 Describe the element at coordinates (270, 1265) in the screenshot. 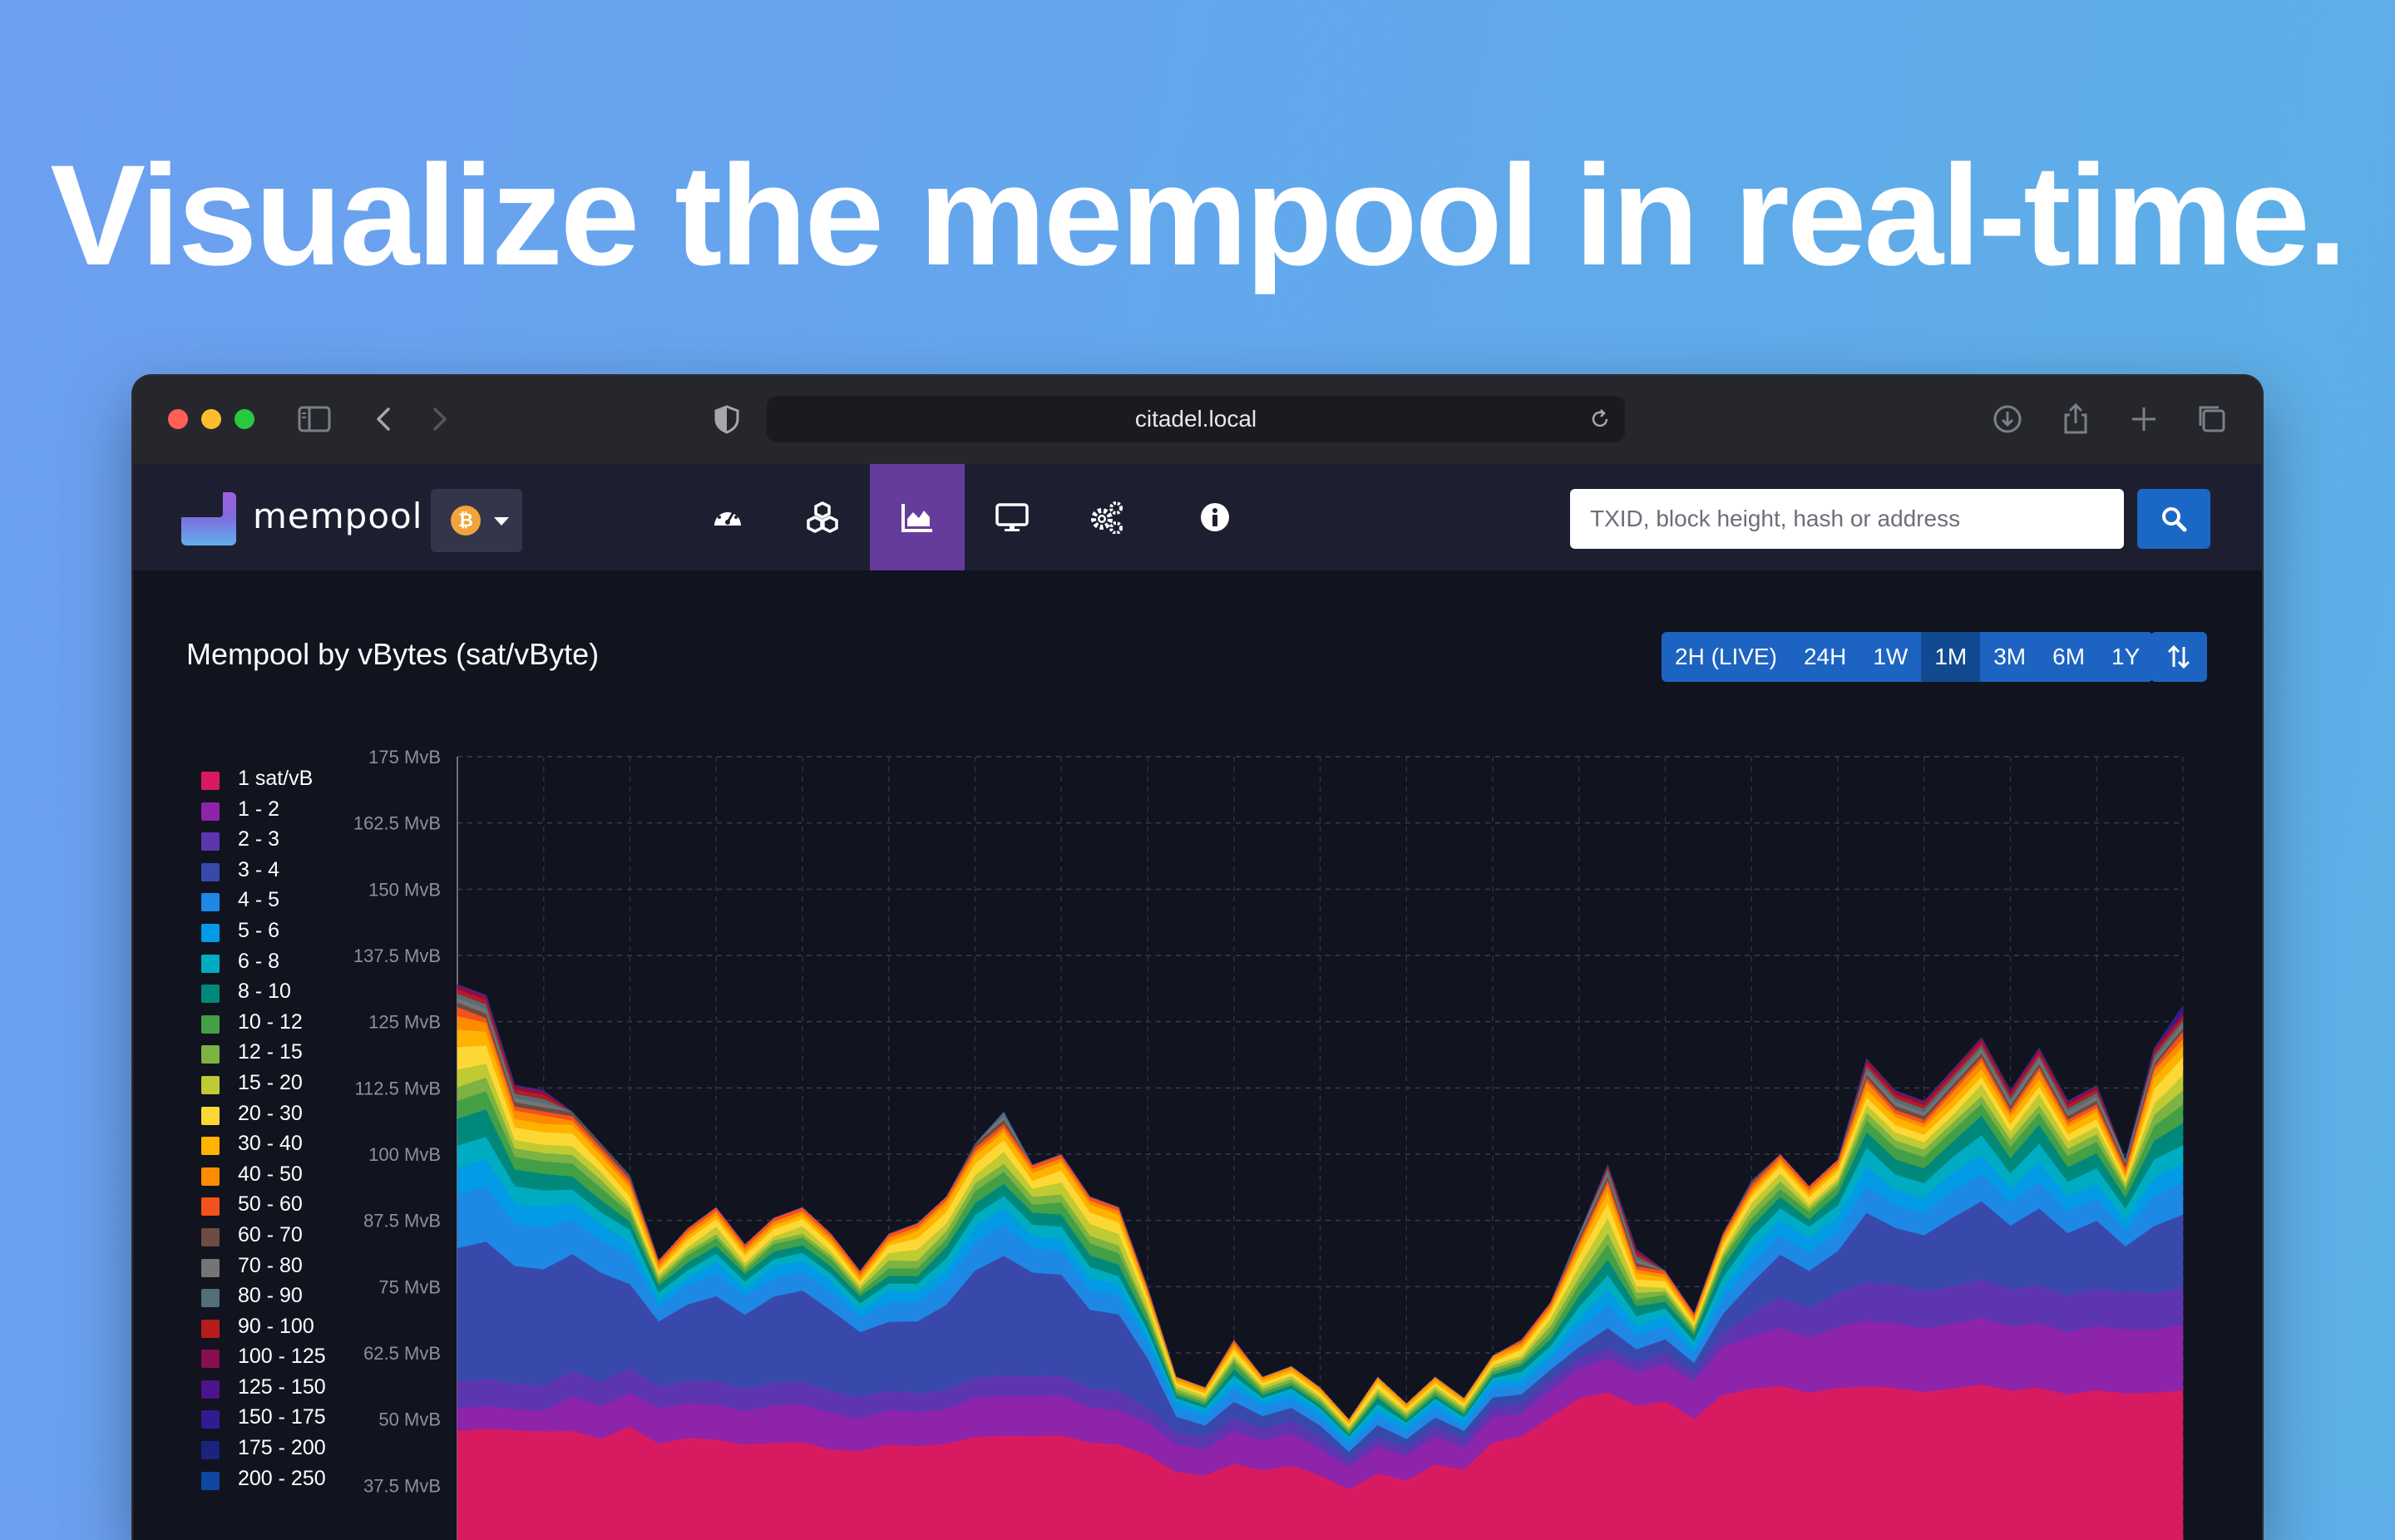

I see `legend-label: 70 - 80` at that location.